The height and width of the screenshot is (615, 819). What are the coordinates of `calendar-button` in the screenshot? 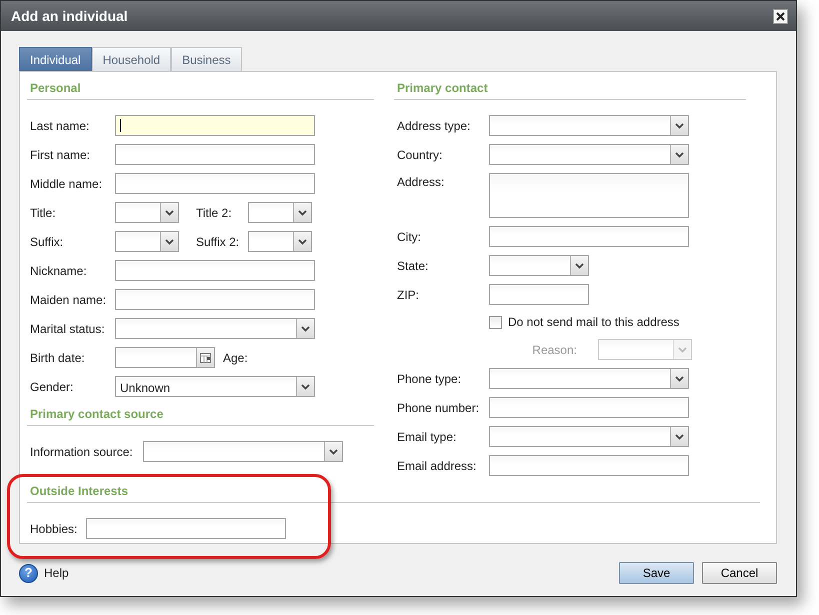 It's located at (205, 357).